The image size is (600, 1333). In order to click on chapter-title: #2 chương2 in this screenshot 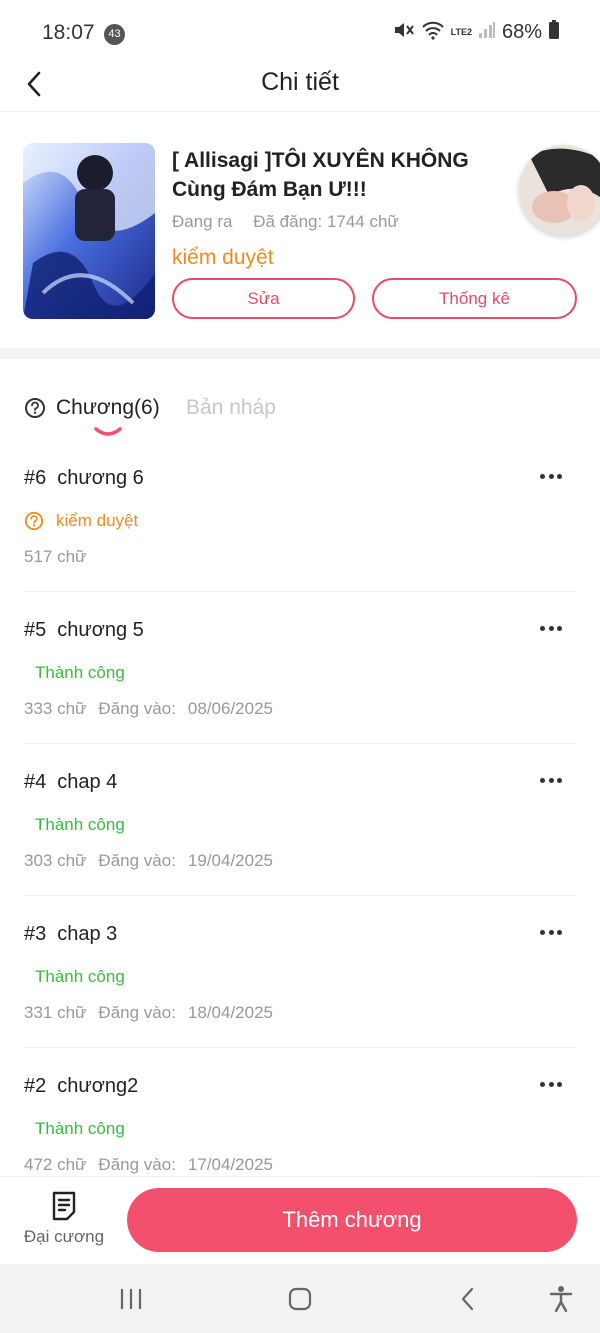, I will do `click(81, 1086)`.